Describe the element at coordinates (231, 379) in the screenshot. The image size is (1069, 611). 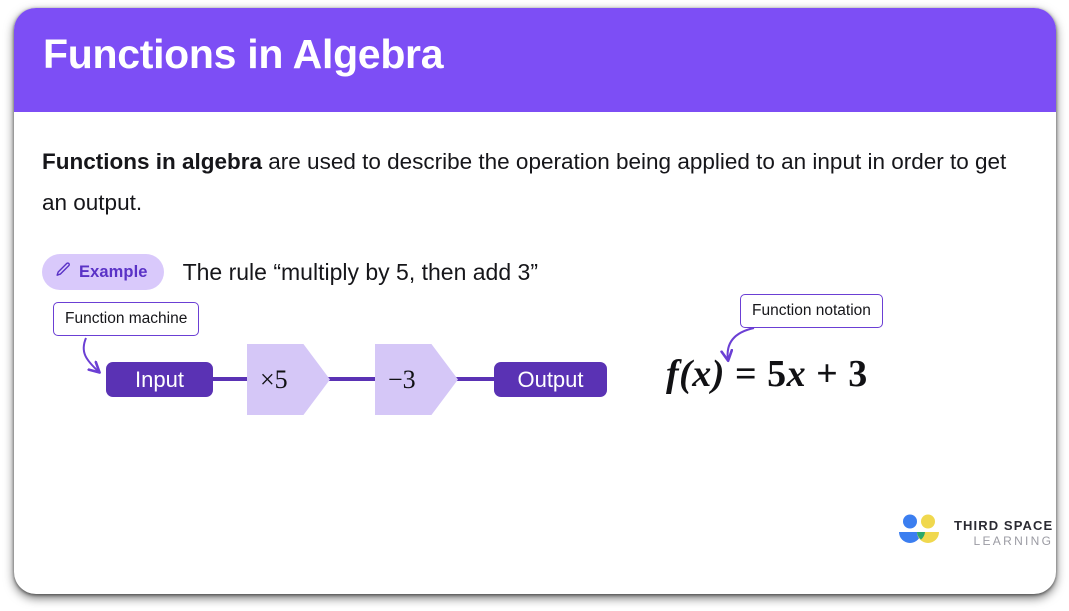
I see `wire-input-to-machine1` at that location.